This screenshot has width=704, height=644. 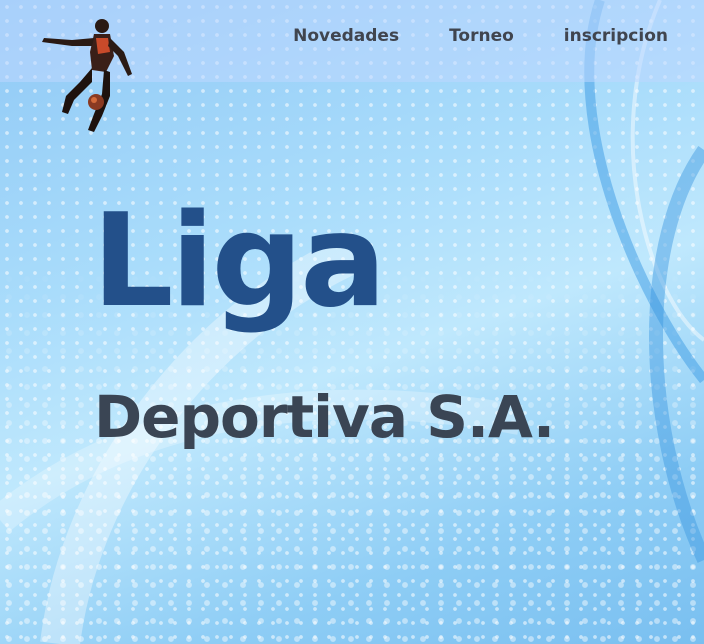 I want to click on hero-subtitle: Deportiva S.A., so click(x=324, y=417).